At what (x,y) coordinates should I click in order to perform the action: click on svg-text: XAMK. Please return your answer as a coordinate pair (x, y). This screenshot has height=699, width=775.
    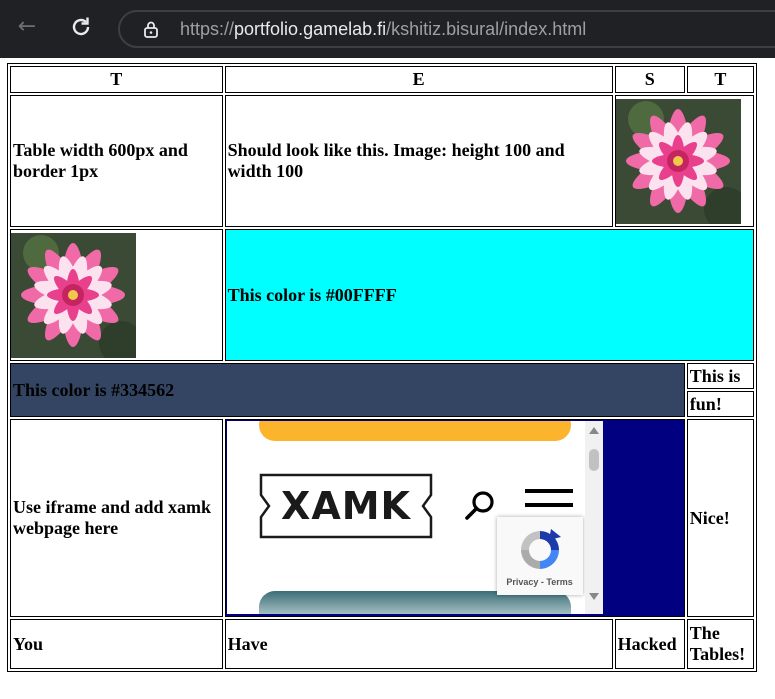
    Looking at the image, I should click on (346, 506).